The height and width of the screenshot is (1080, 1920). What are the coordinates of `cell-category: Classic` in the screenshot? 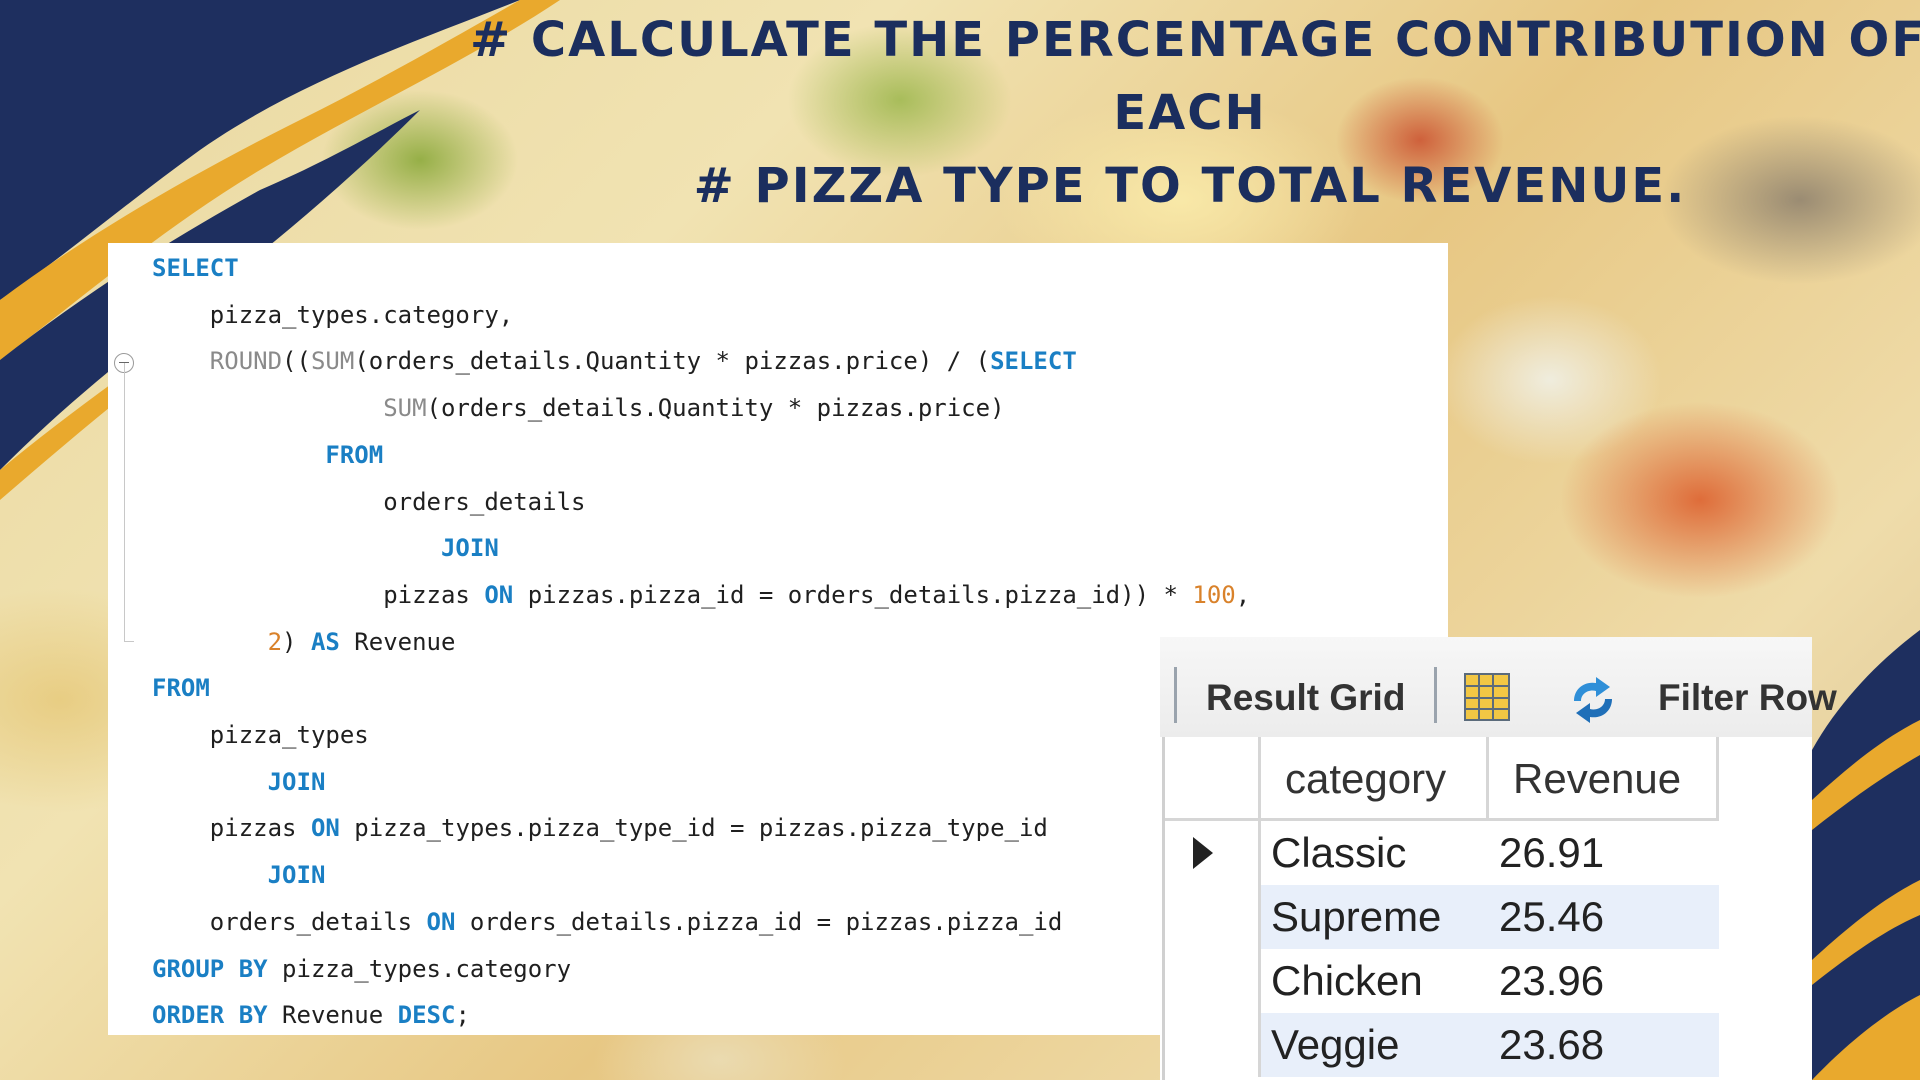 It's located at (1375, 853).